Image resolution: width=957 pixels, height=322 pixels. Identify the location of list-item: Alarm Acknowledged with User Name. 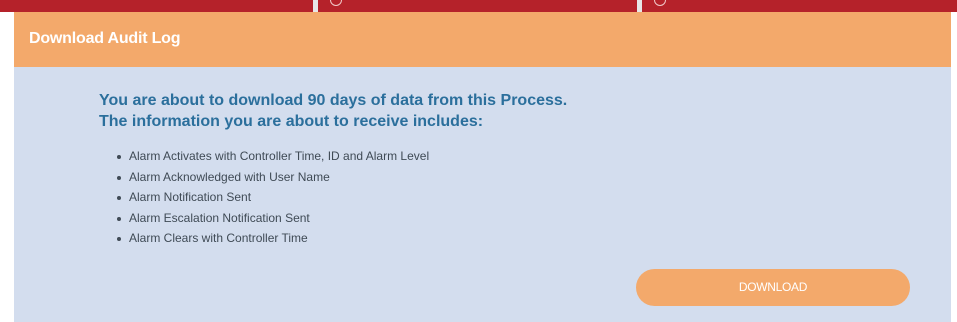
(273, 177).